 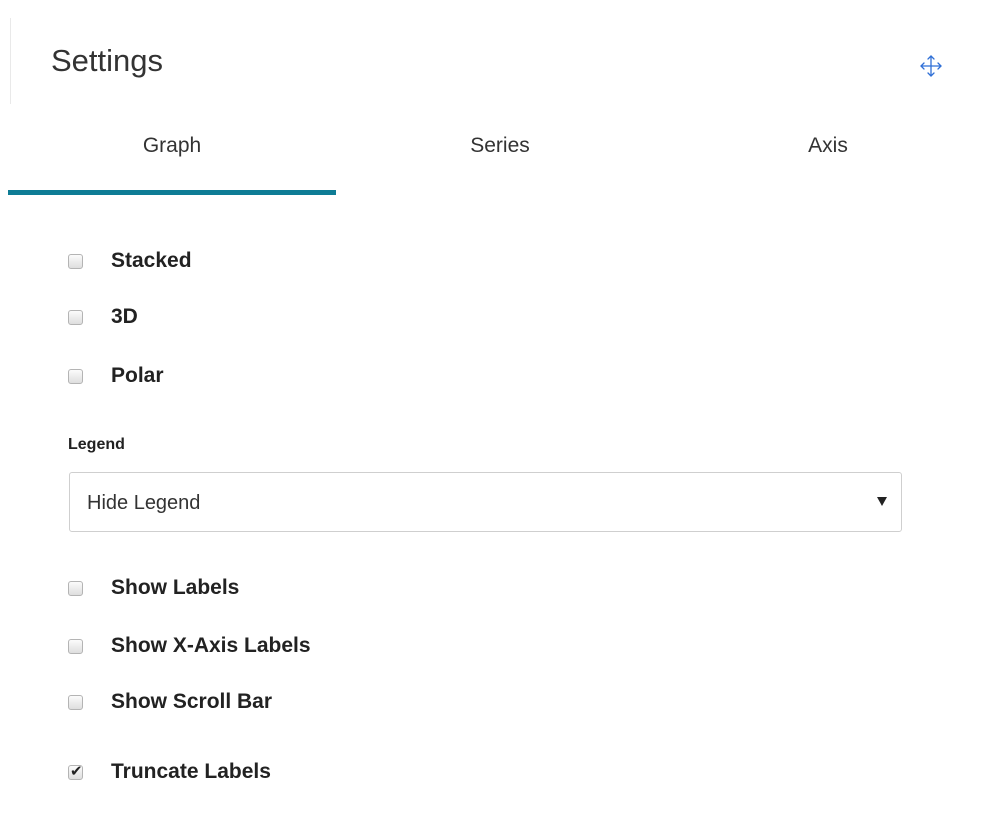 What do you see at coordinates (96, 444) in the screenshot?
I see `legend-label: Legend` at bounding box center [96, 444].